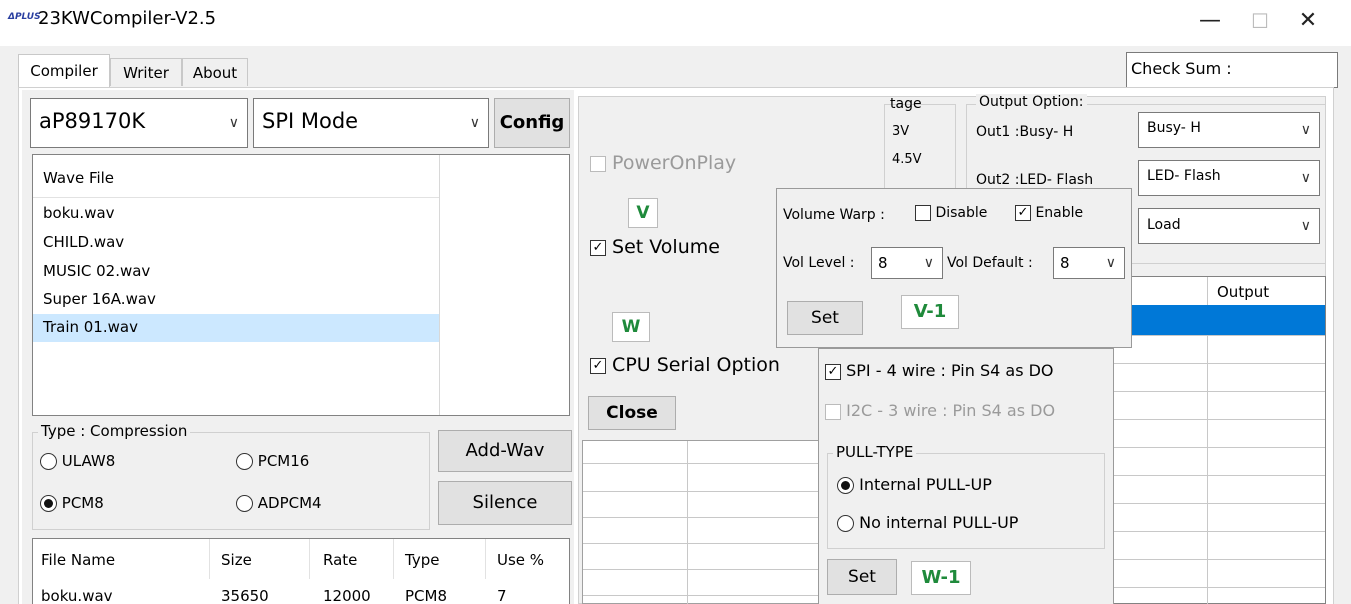 Image resolution: width=1351 pixels, height=604 pixels. I want to click on radio-label: PCM8, so click(82, 503).